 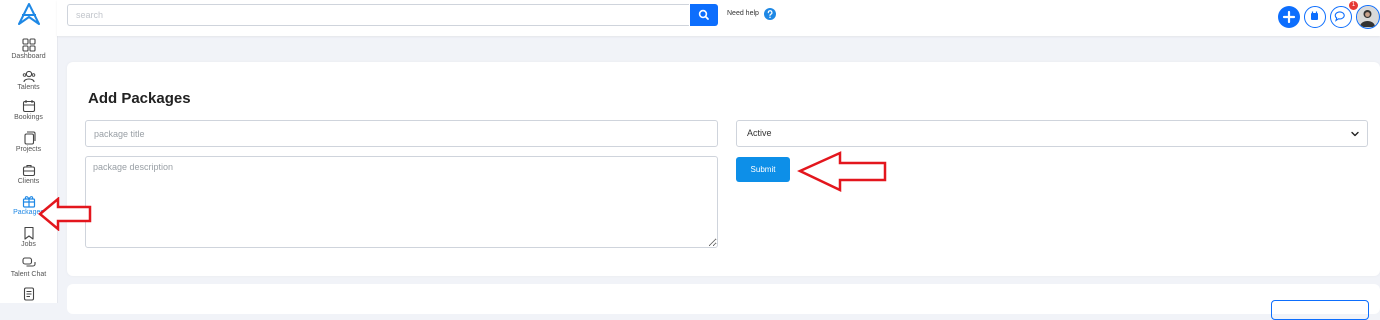 I want to click on briefcase-icon, so click(x=28, y=170).